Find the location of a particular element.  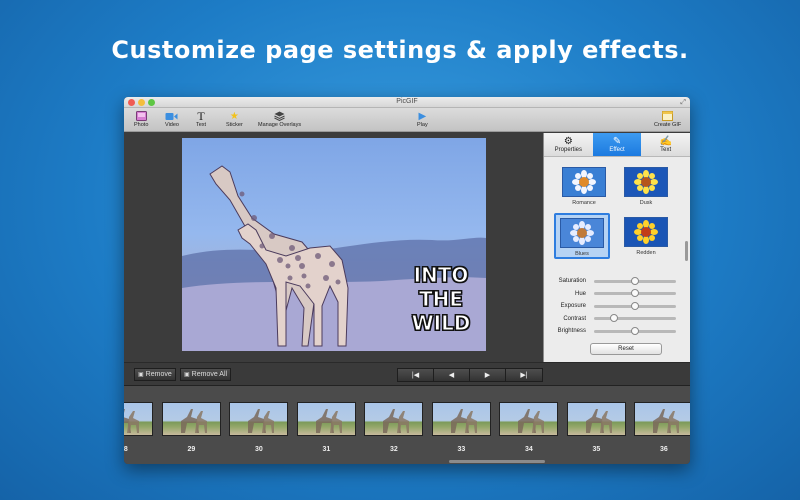

overlay-line-2: THE is located at coordinates (441, 299).